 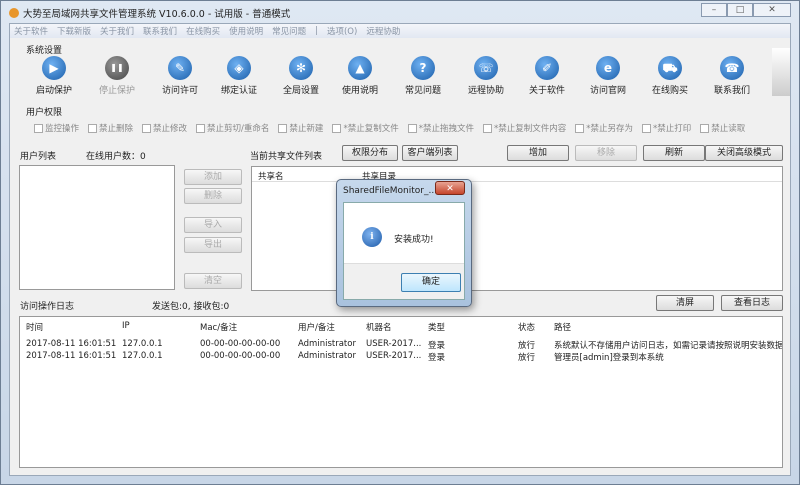 I want to click on permission-checkbox: 禁止修改, so click(x=164, y=128).